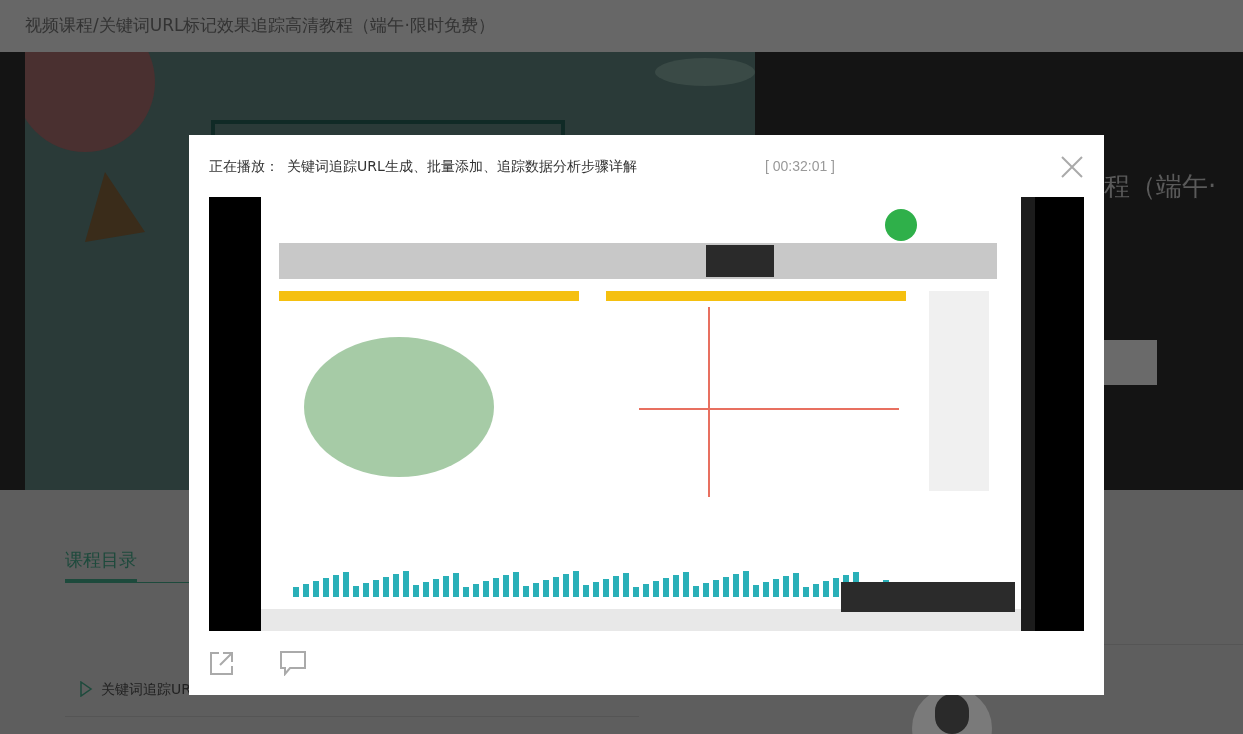 This screenshot has width=1243, height=734. I want to click on lesson-title: 关键词追踪UR, so click(146, 689).